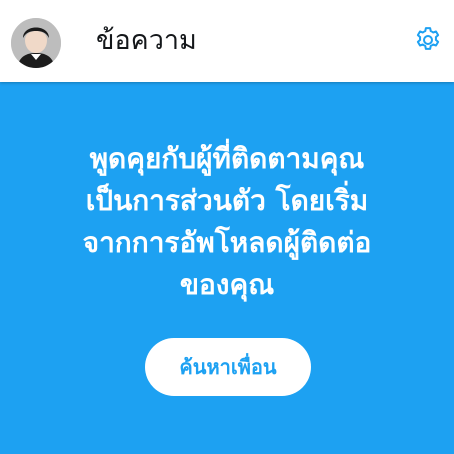  Describe the element at coordinates (146, 40) in the screenshot. I see `page-title: ข้อความ` at that location.